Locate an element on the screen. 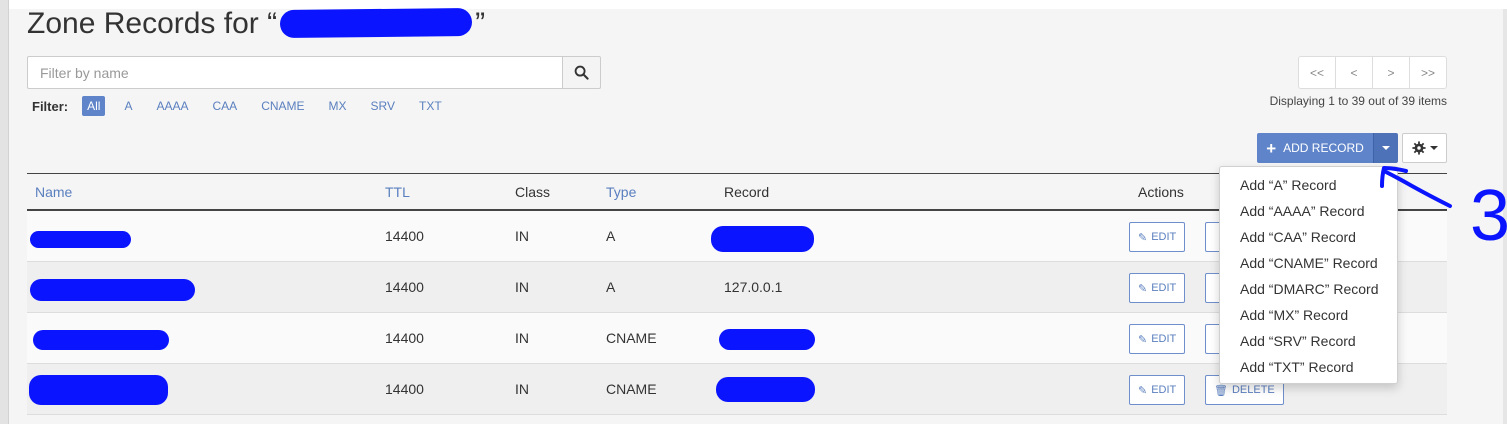 This screenshot has height=424, width=1507. menu-item-add-mx: Add “MX” Record is located at coordinates (1308, 315).